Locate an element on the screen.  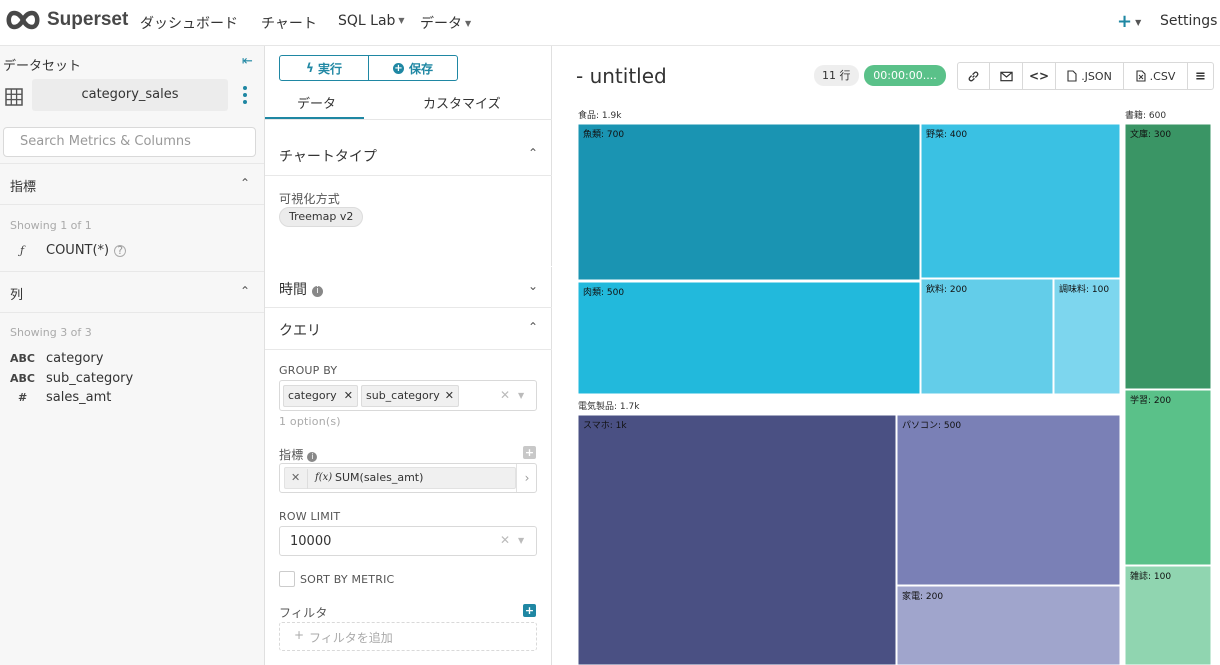
superset-logo: Superset is located at coordinates (66, 20).